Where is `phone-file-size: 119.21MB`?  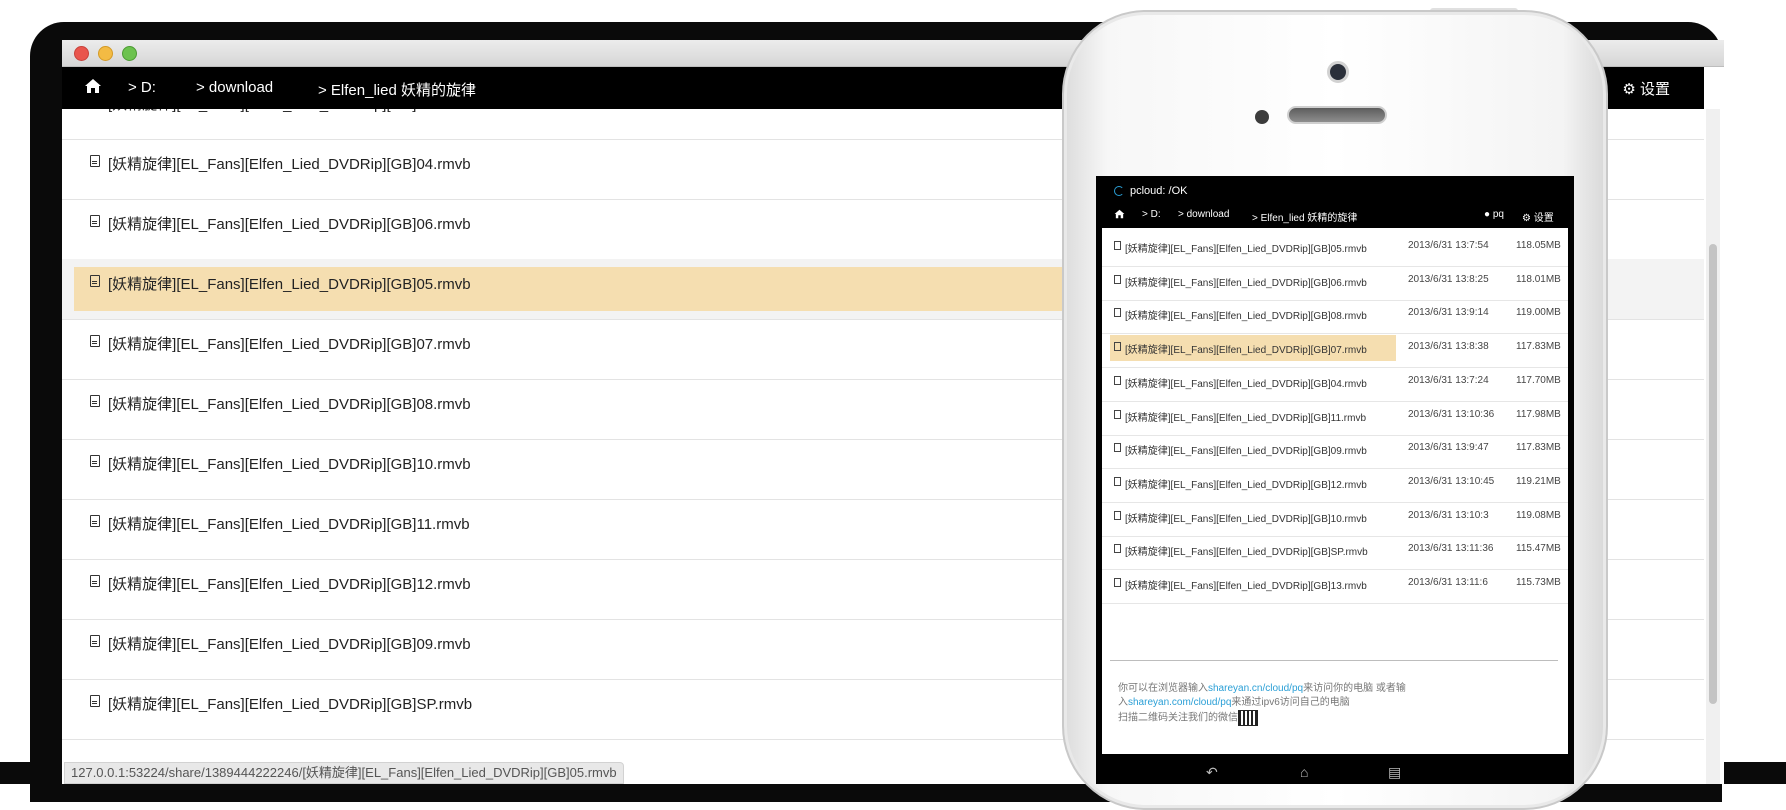
phone-file-size: 119.21MB is located at coordinates (1538, 481).